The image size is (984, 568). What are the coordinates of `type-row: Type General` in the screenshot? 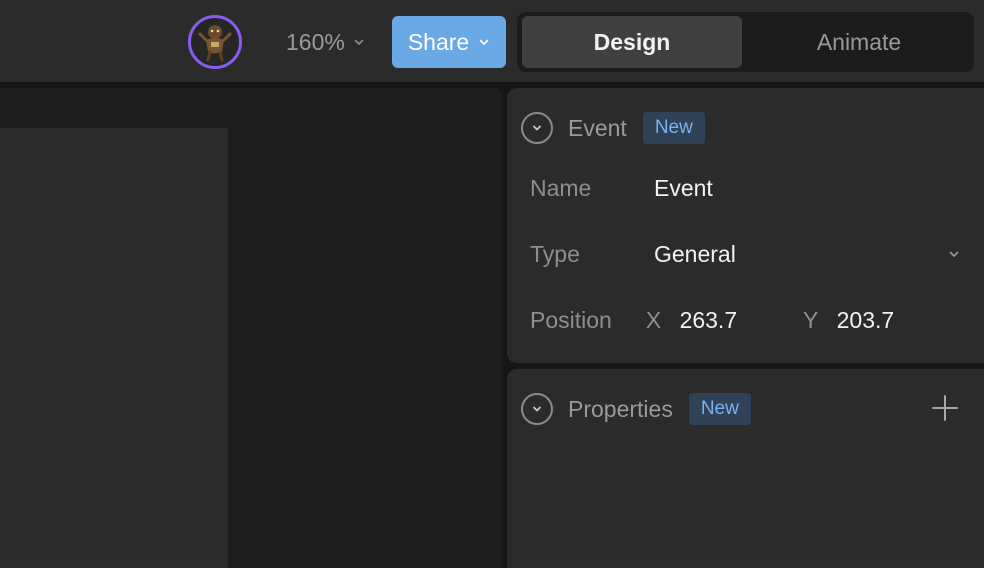 It's located at (745, 254).